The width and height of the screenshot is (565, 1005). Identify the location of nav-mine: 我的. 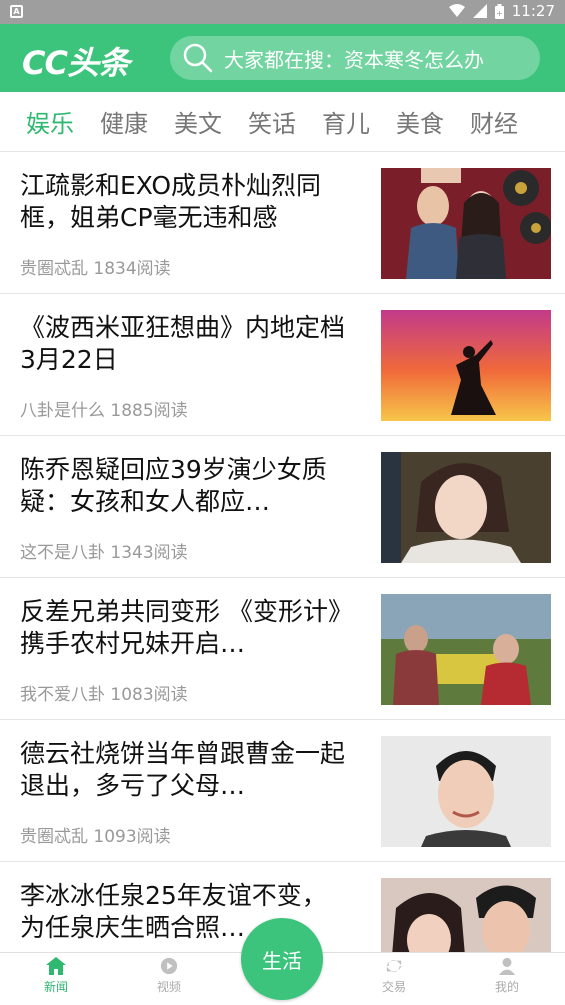
(507, 976).